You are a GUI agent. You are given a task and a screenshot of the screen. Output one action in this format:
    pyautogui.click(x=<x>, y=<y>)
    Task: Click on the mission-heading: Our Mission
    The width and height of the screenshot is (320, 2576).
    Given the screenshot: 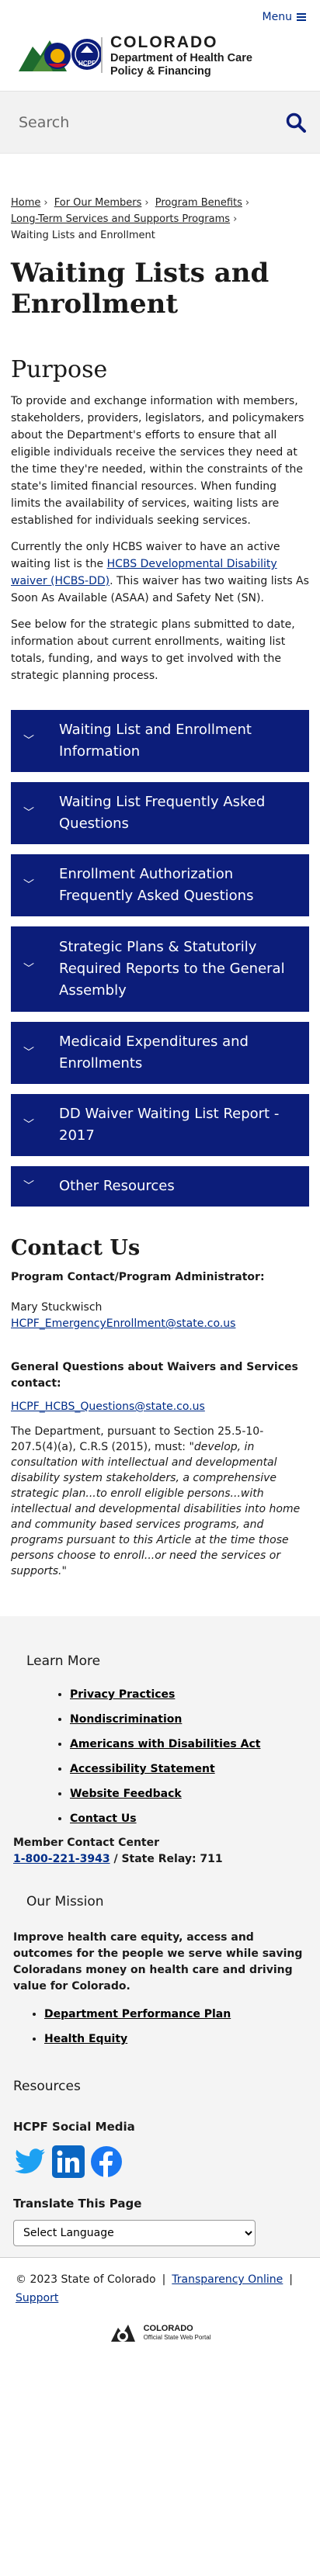 What is the action you would take?
    pyautogui.click(x=65, y=1901)
    